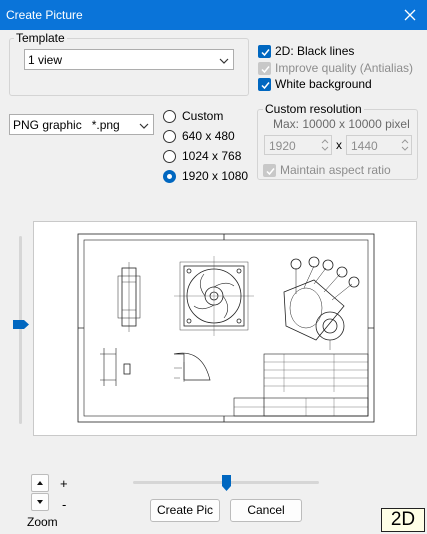 The height and width of the screenshot is (534, 427). What do you see at coordinates (379, 145) in the screenshot?
I see `height-spinner: 1440` at bounding box center [379, 145].